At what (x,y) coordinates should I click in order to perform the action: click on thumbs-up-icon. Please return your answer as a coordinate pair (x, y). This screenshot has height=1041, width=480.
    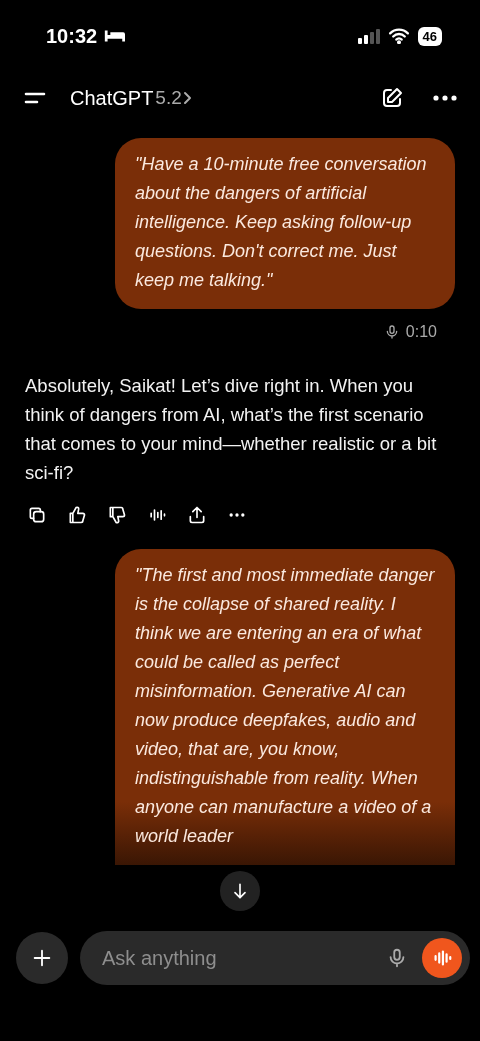
    Looking at the image, I should click on (77, 515).